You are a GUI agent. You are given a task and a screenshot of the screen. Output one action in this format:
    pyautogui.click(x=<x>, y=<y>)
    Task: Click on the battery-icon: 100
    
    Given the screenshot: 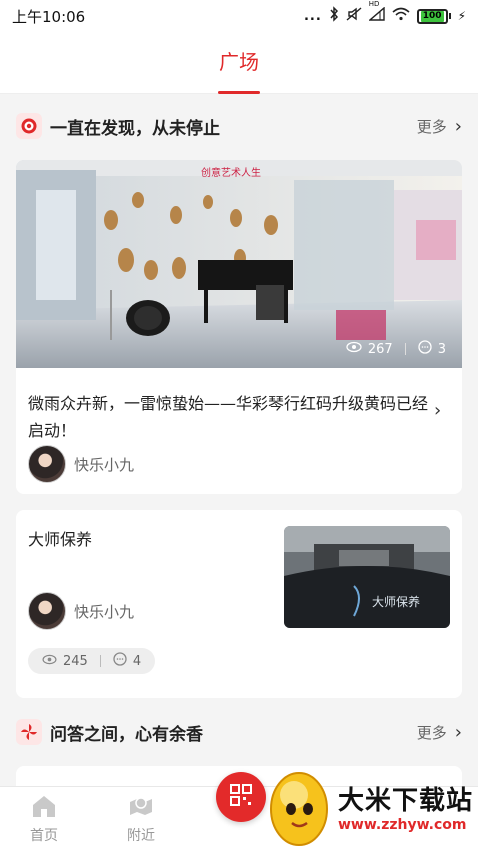 What is the action you would take?
    pyautogui.click(x=433, y=16)
    